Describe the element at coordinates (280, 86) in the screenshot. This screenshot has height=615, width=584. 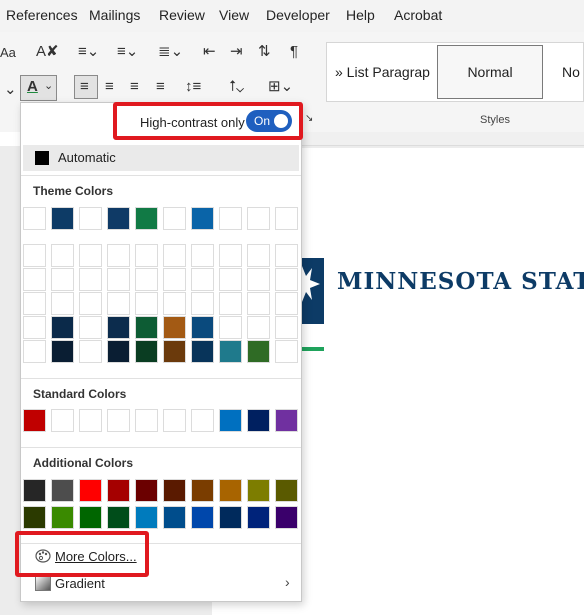
I see `borders-icon: ⊞⌄` at that location.